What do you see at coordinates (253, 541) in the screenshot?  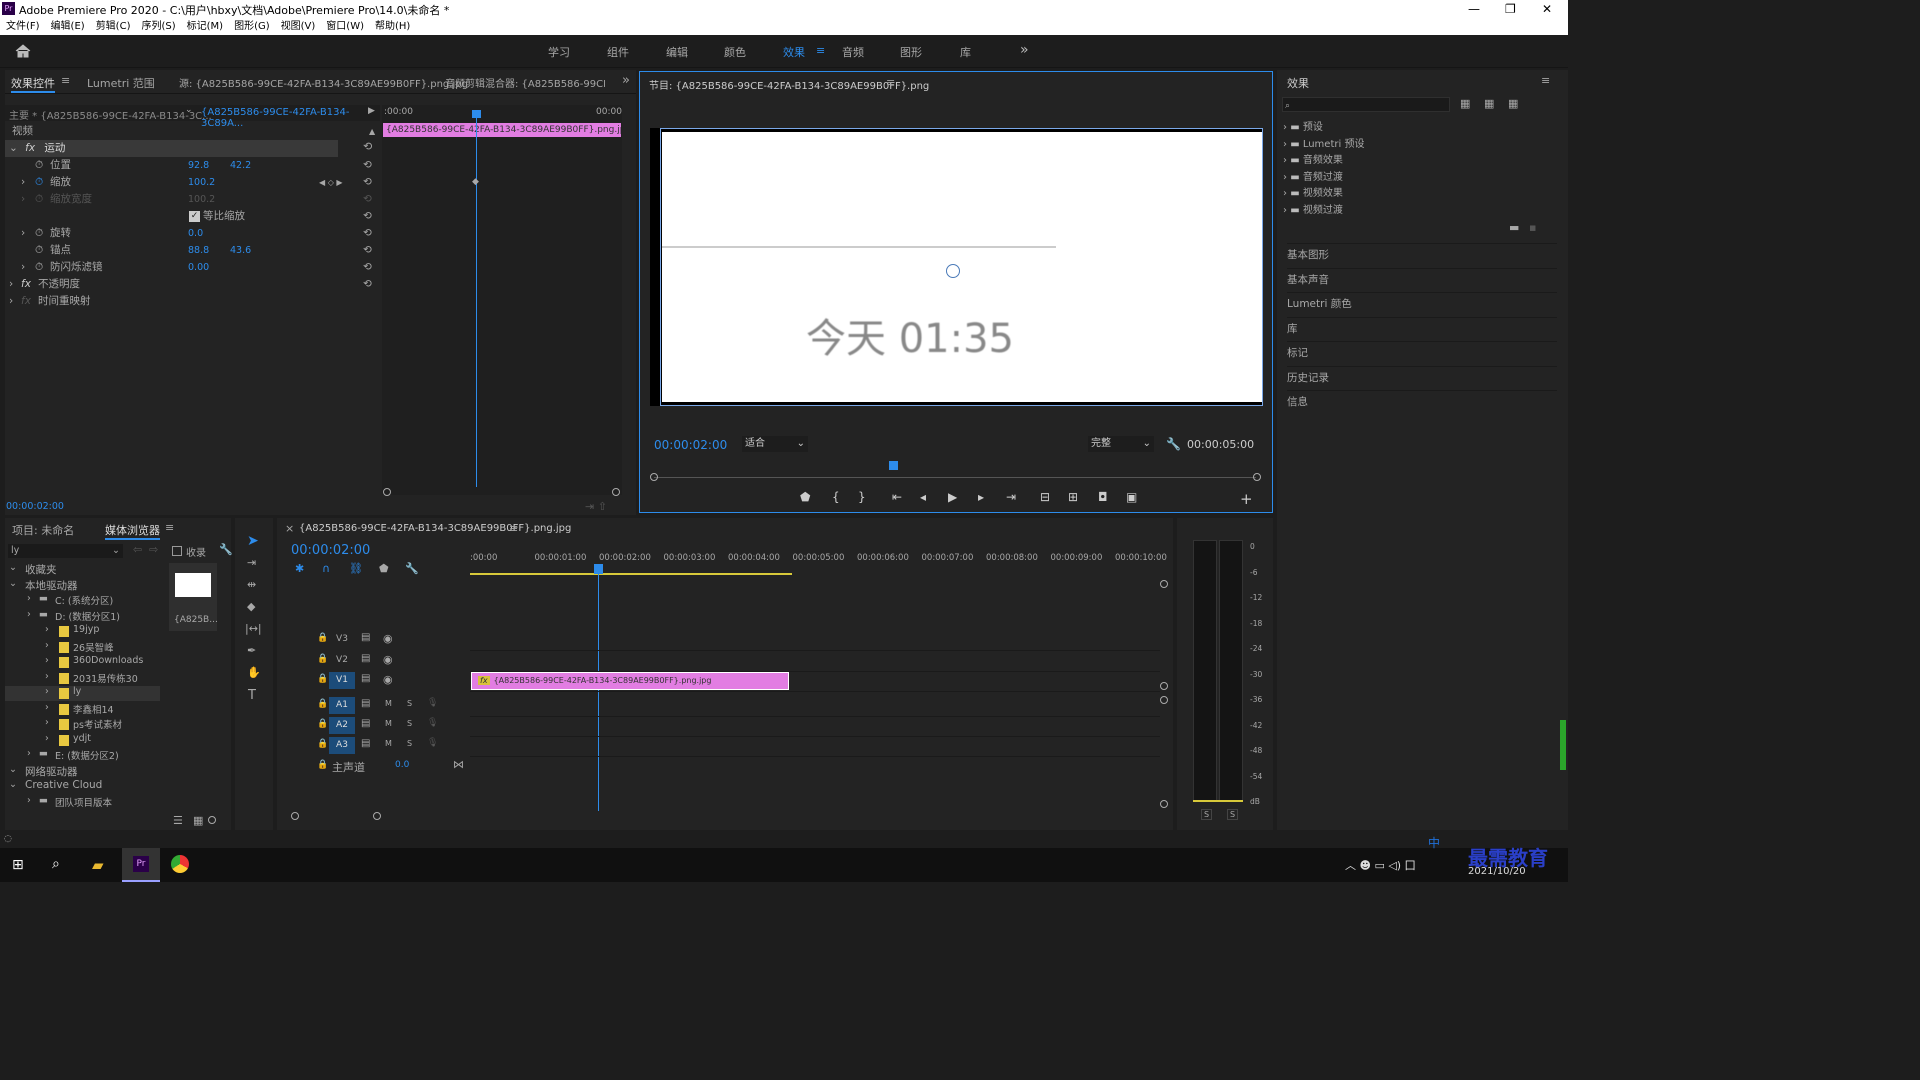 I see `selection-tool-icon: ➤` at bounding box center [253, 541].